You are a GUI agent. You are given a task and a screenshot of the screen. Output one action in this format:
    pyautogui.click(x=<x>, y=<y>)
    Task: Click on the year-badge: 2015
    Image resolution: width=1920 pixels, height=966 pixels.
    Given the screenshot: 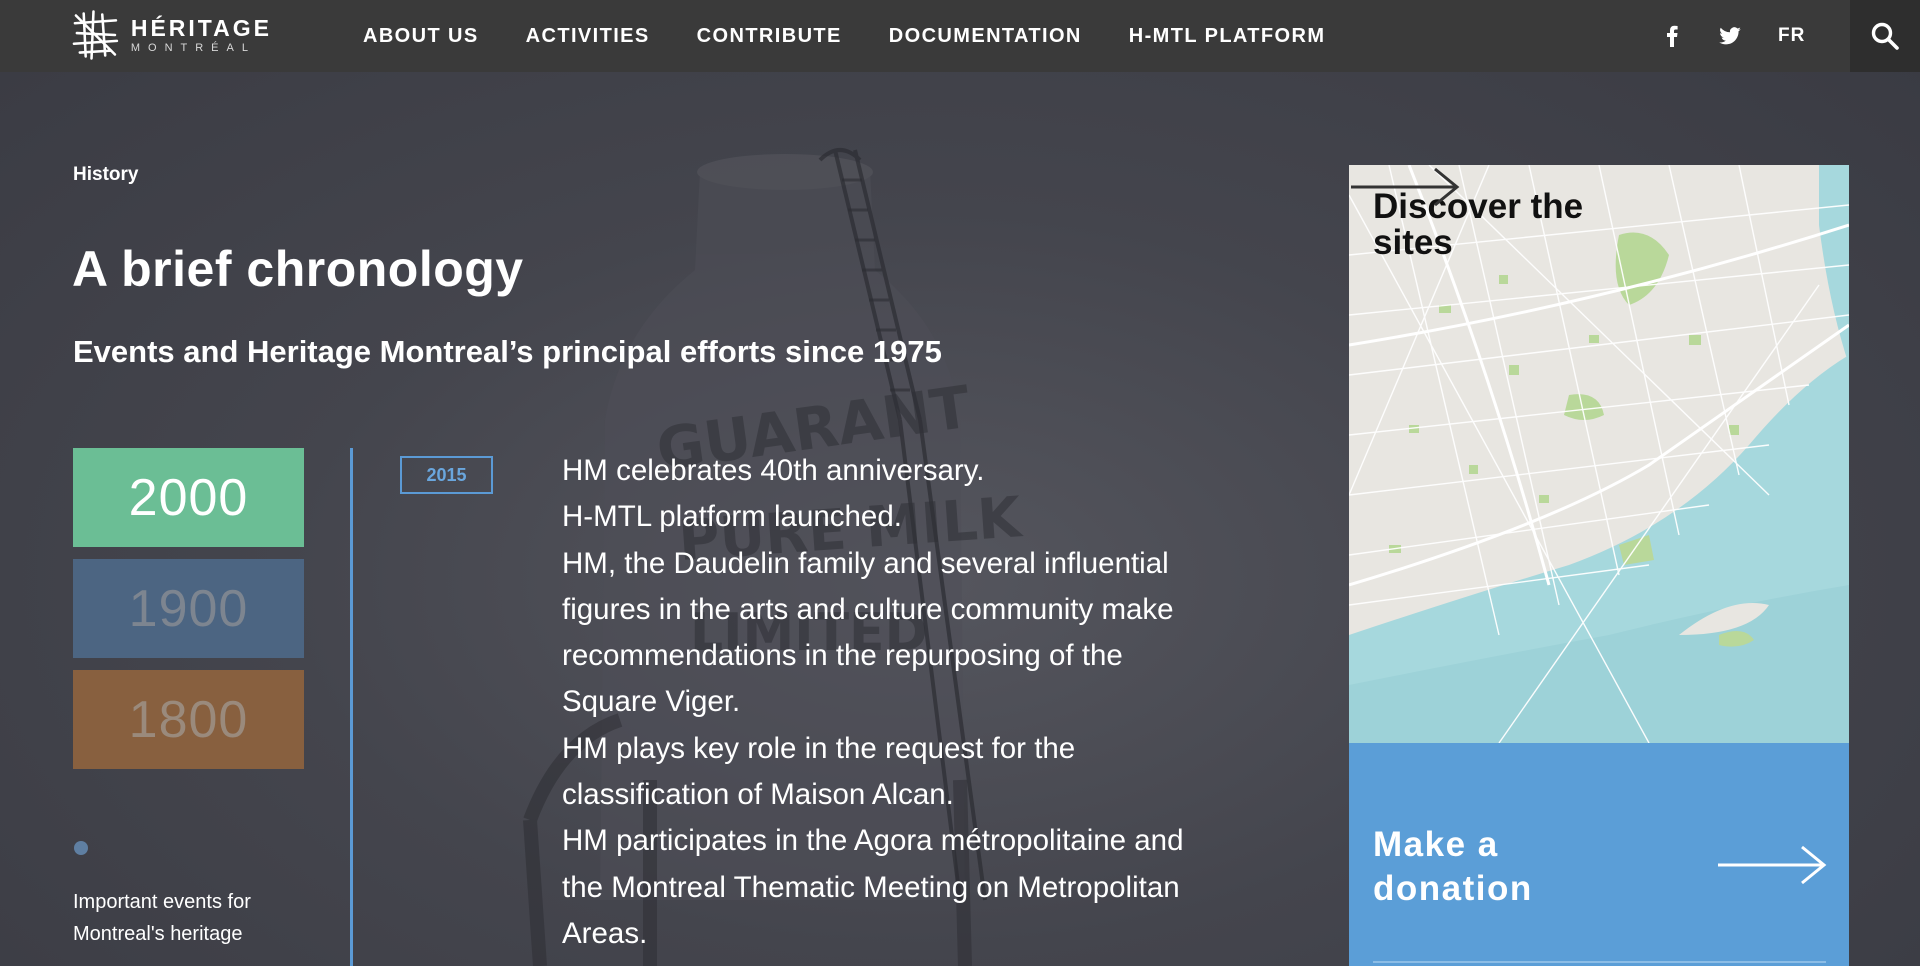 What is the action you would take?
    pyautogui.click(x=446, y=475)
    